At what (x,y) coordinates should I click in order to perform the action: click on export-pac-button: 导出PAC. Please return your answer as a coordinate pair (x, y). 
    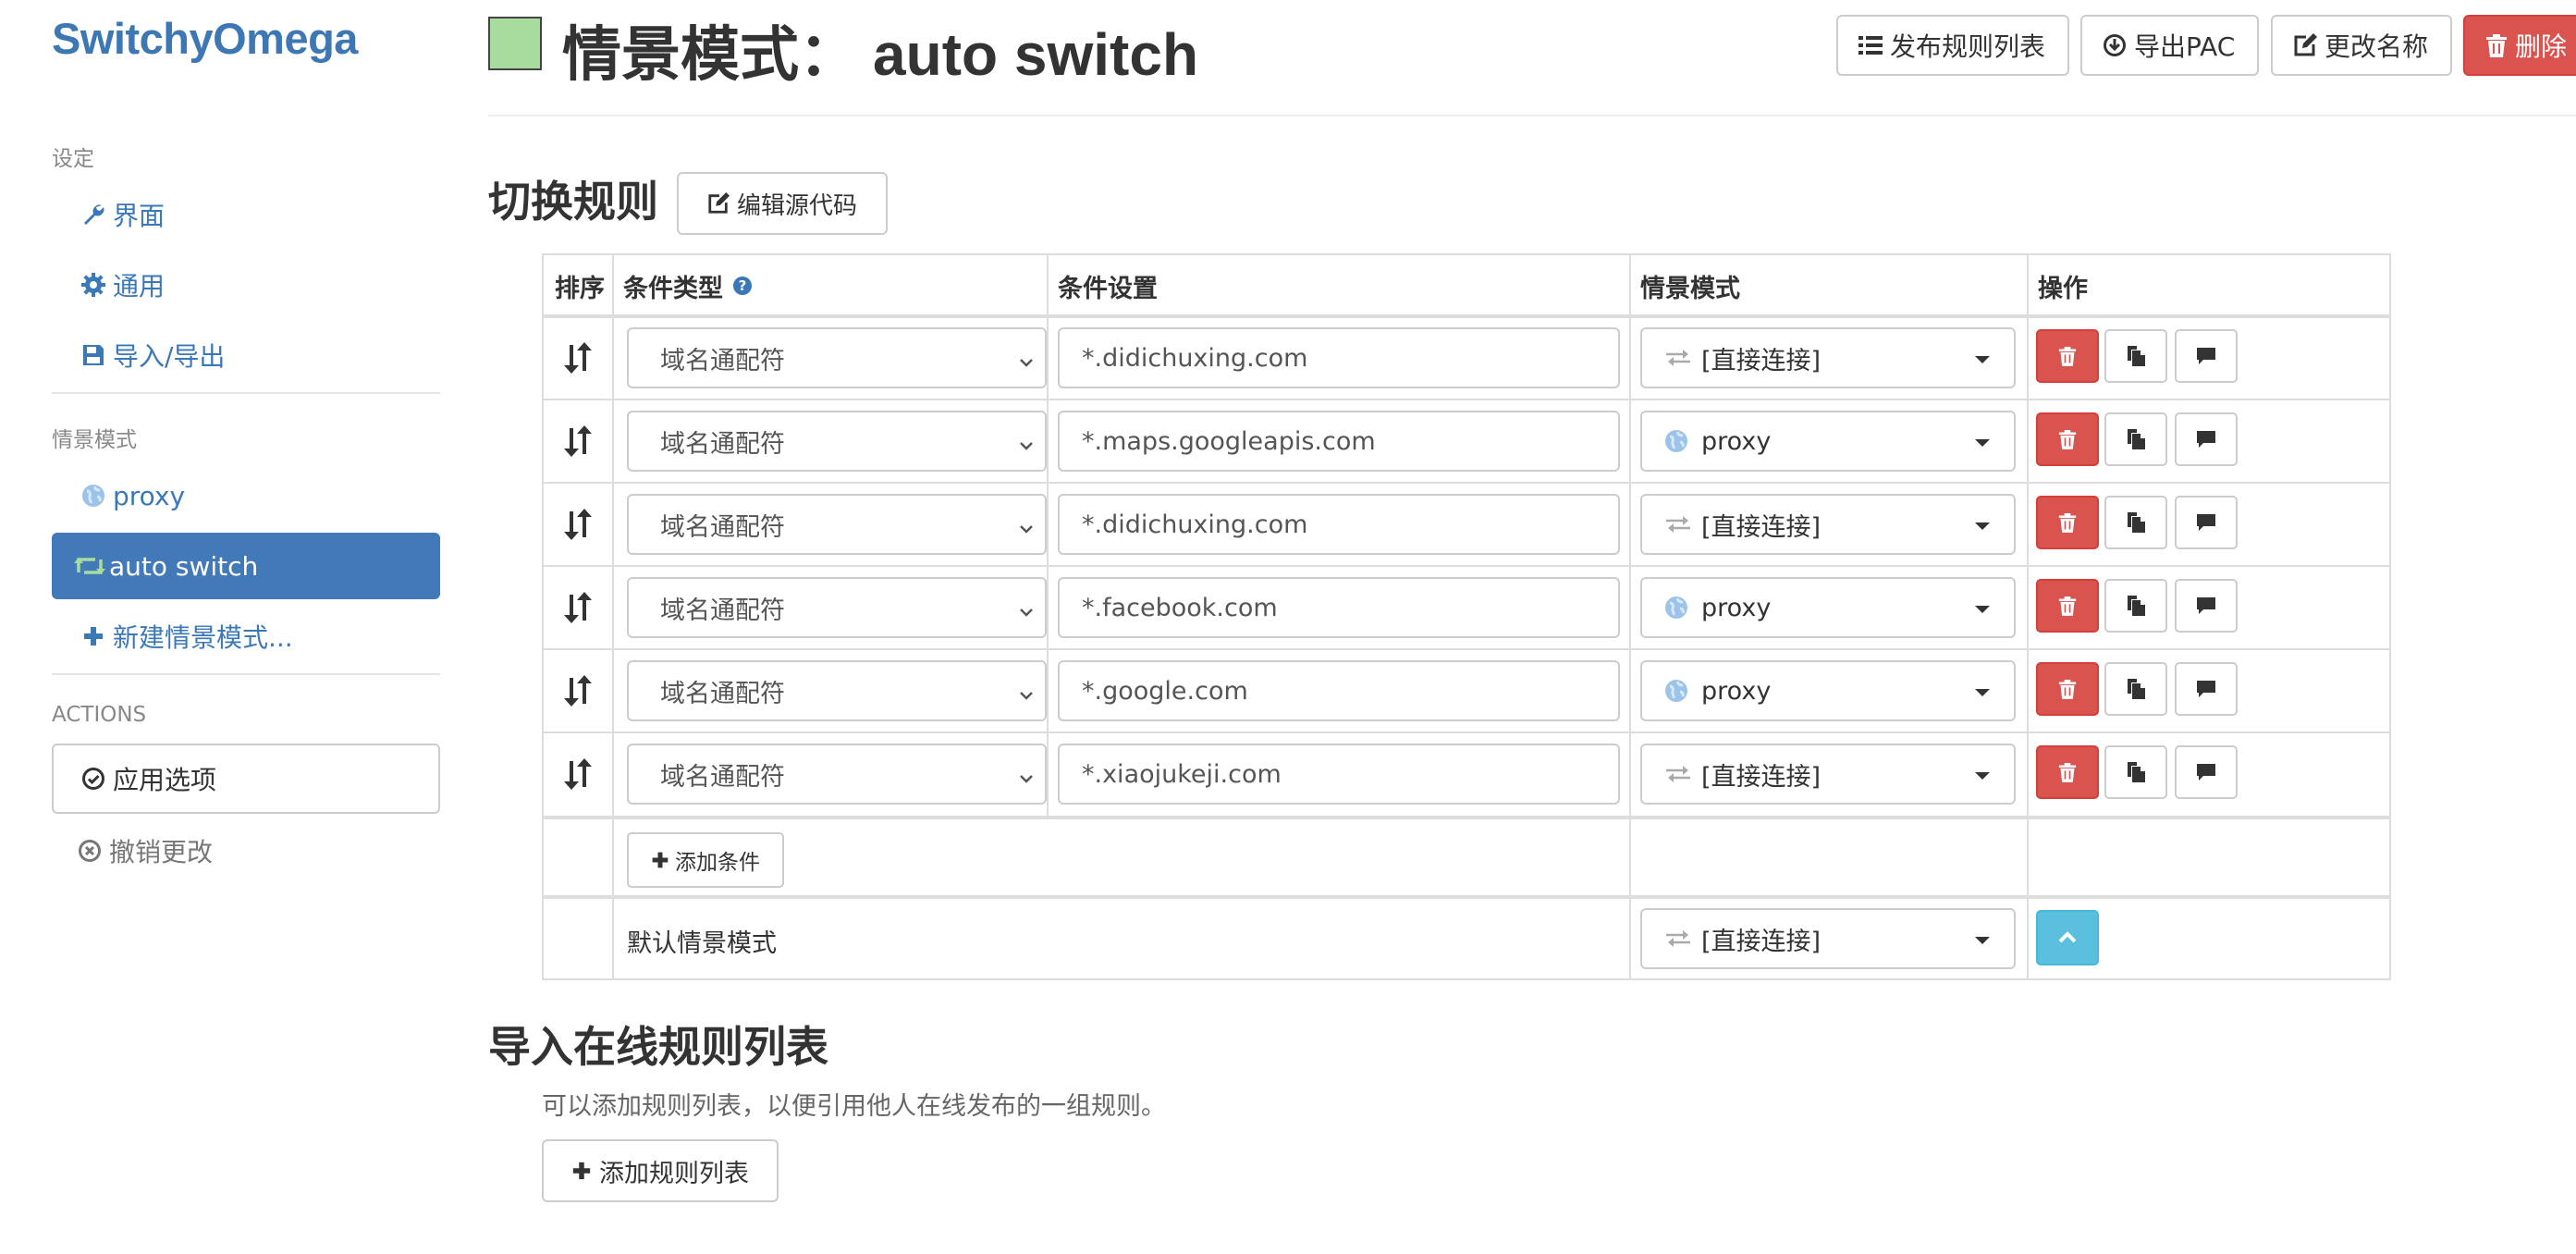
    Looking at the image, I should click on (2170, 46).